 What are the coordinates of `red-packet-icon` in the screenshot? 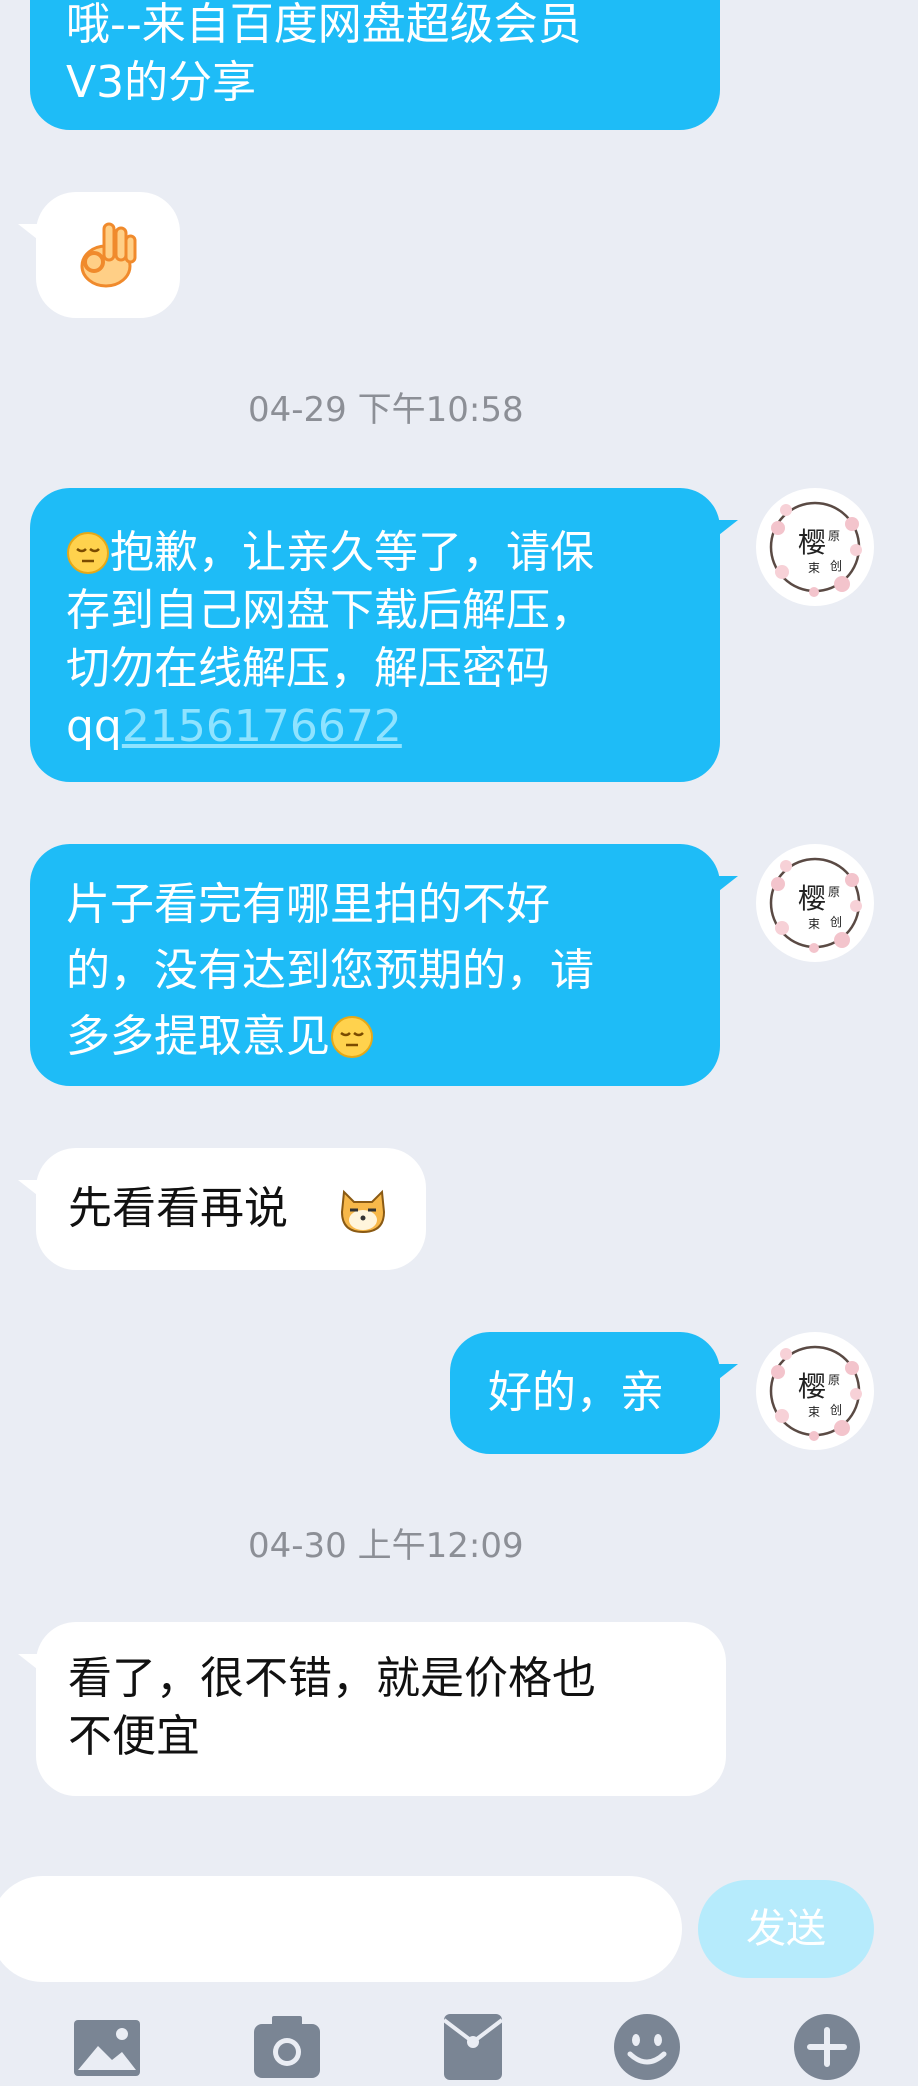 It's located at (473, 2047).